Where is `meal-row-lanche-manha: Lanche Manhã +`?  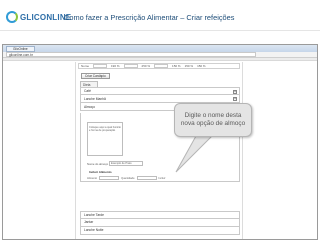
meal-row-lanche-manha: Lanche Manhã + is located at coordinates (160, 99).